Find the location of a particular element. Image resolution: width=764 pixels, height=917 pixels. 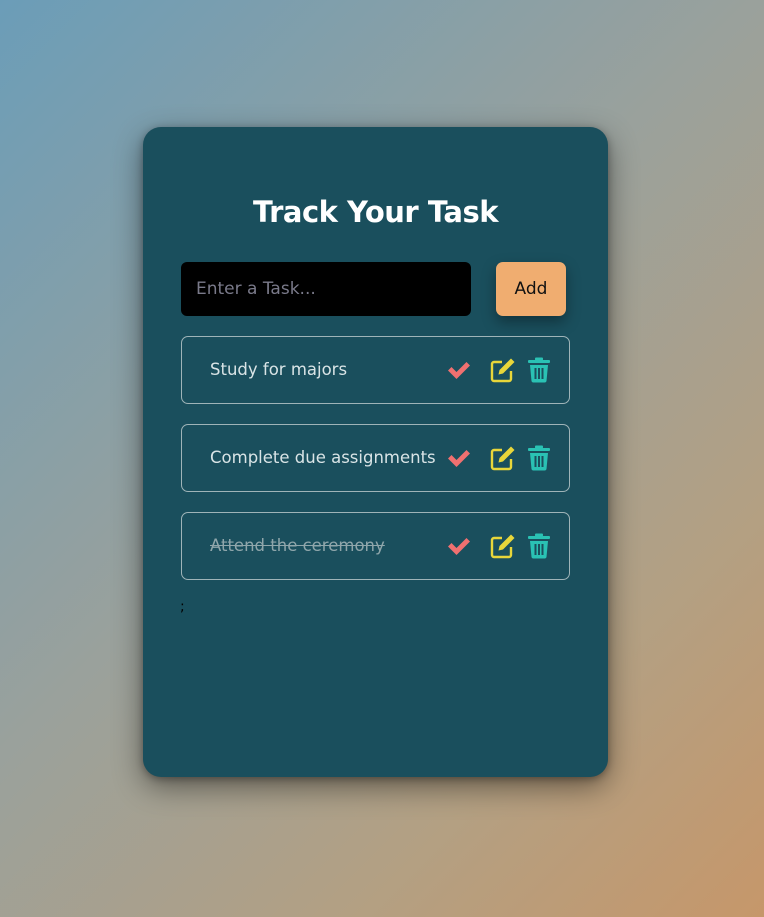

stray-text: ; is located at coordinates (182, 607).